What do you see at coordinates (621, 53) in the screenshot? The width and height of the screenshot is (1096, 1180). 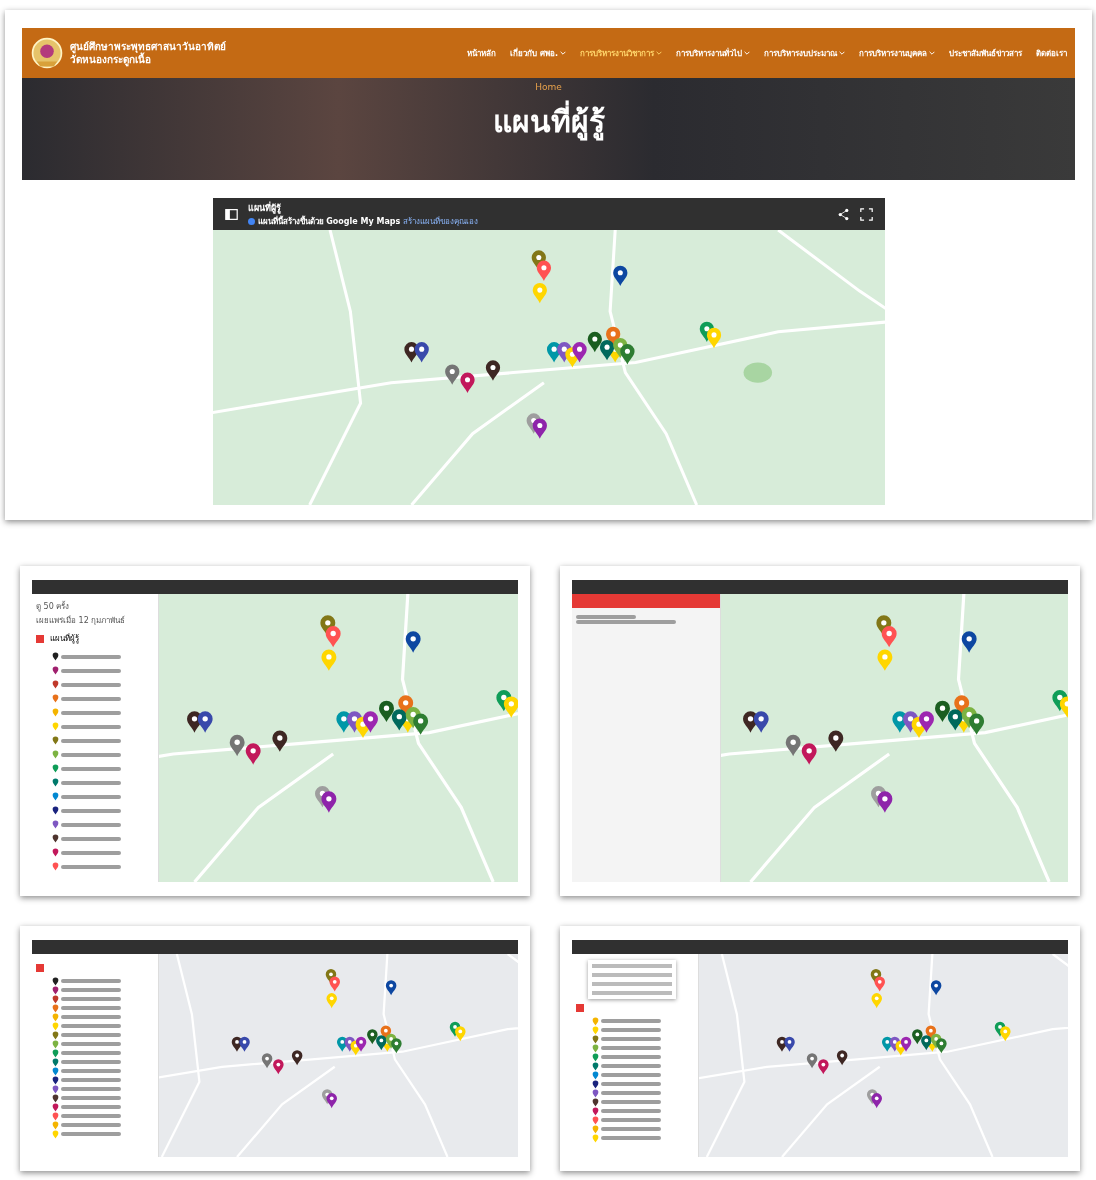 I see `nav-link: การบริหารงานวิชาการ` at bounding box center [621, 53].